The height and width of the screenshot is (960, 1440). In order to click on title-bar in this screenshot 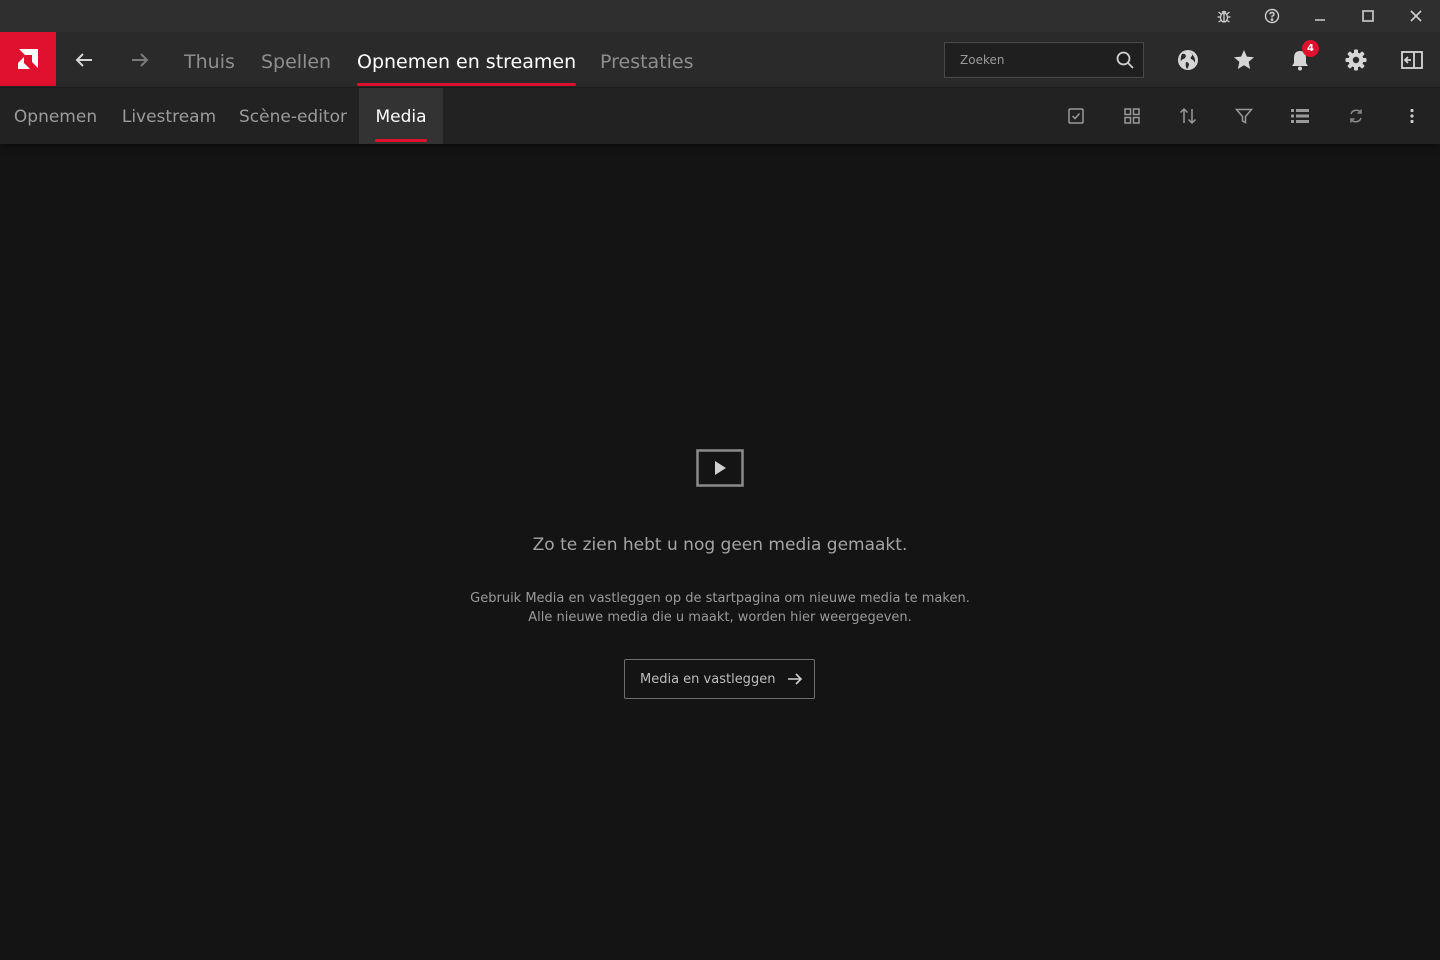, I will do `click(720, 16)`.